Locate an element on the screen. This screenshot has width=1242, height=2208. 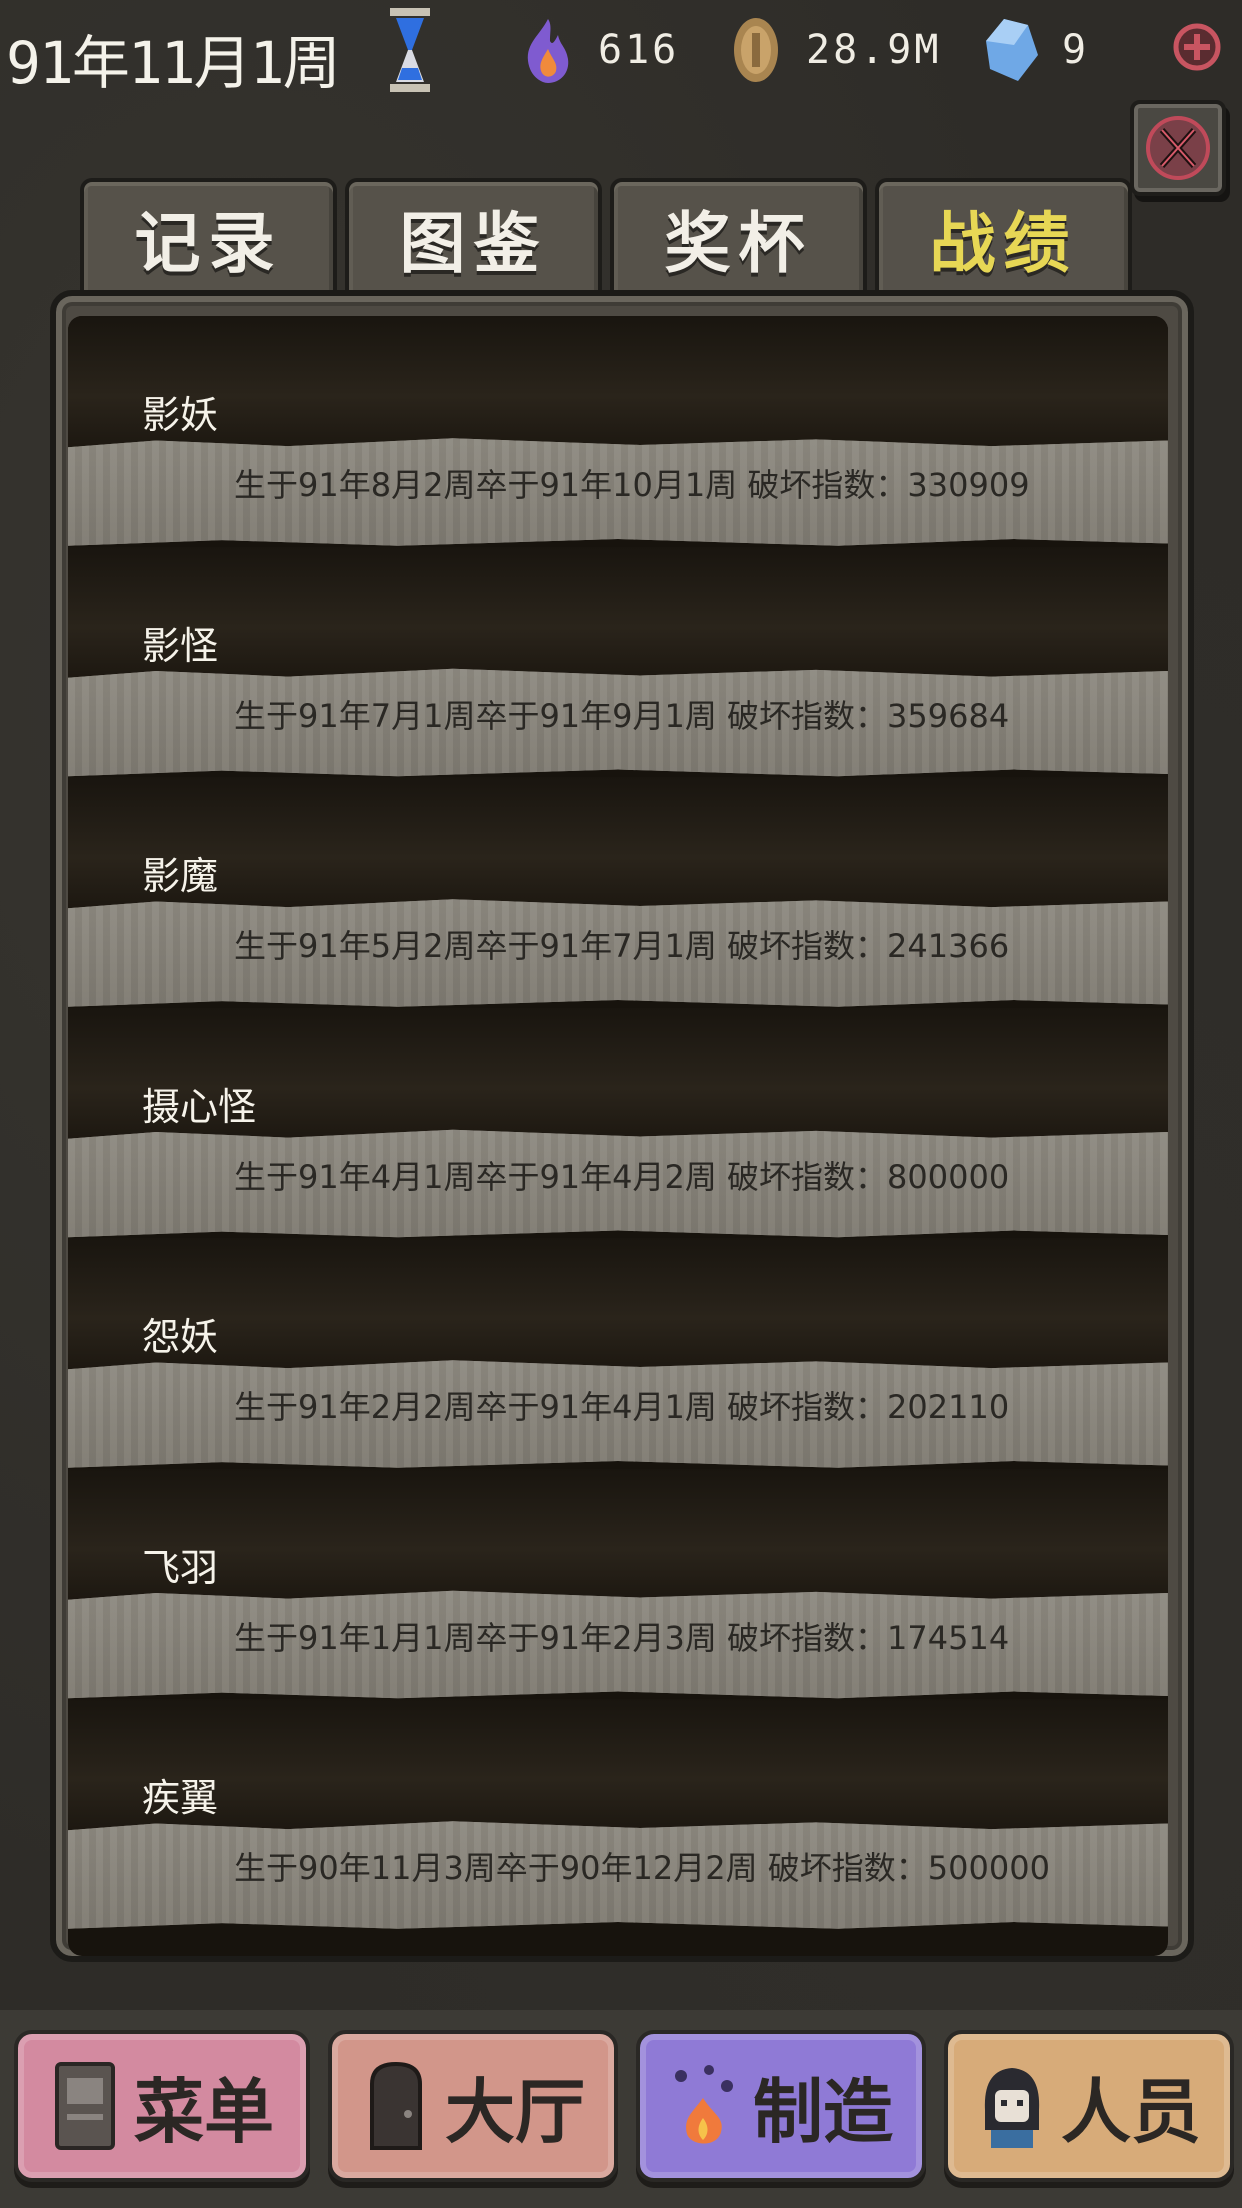
tab-encyclopedia: 图鉴 is located at coordinates (473, 236).